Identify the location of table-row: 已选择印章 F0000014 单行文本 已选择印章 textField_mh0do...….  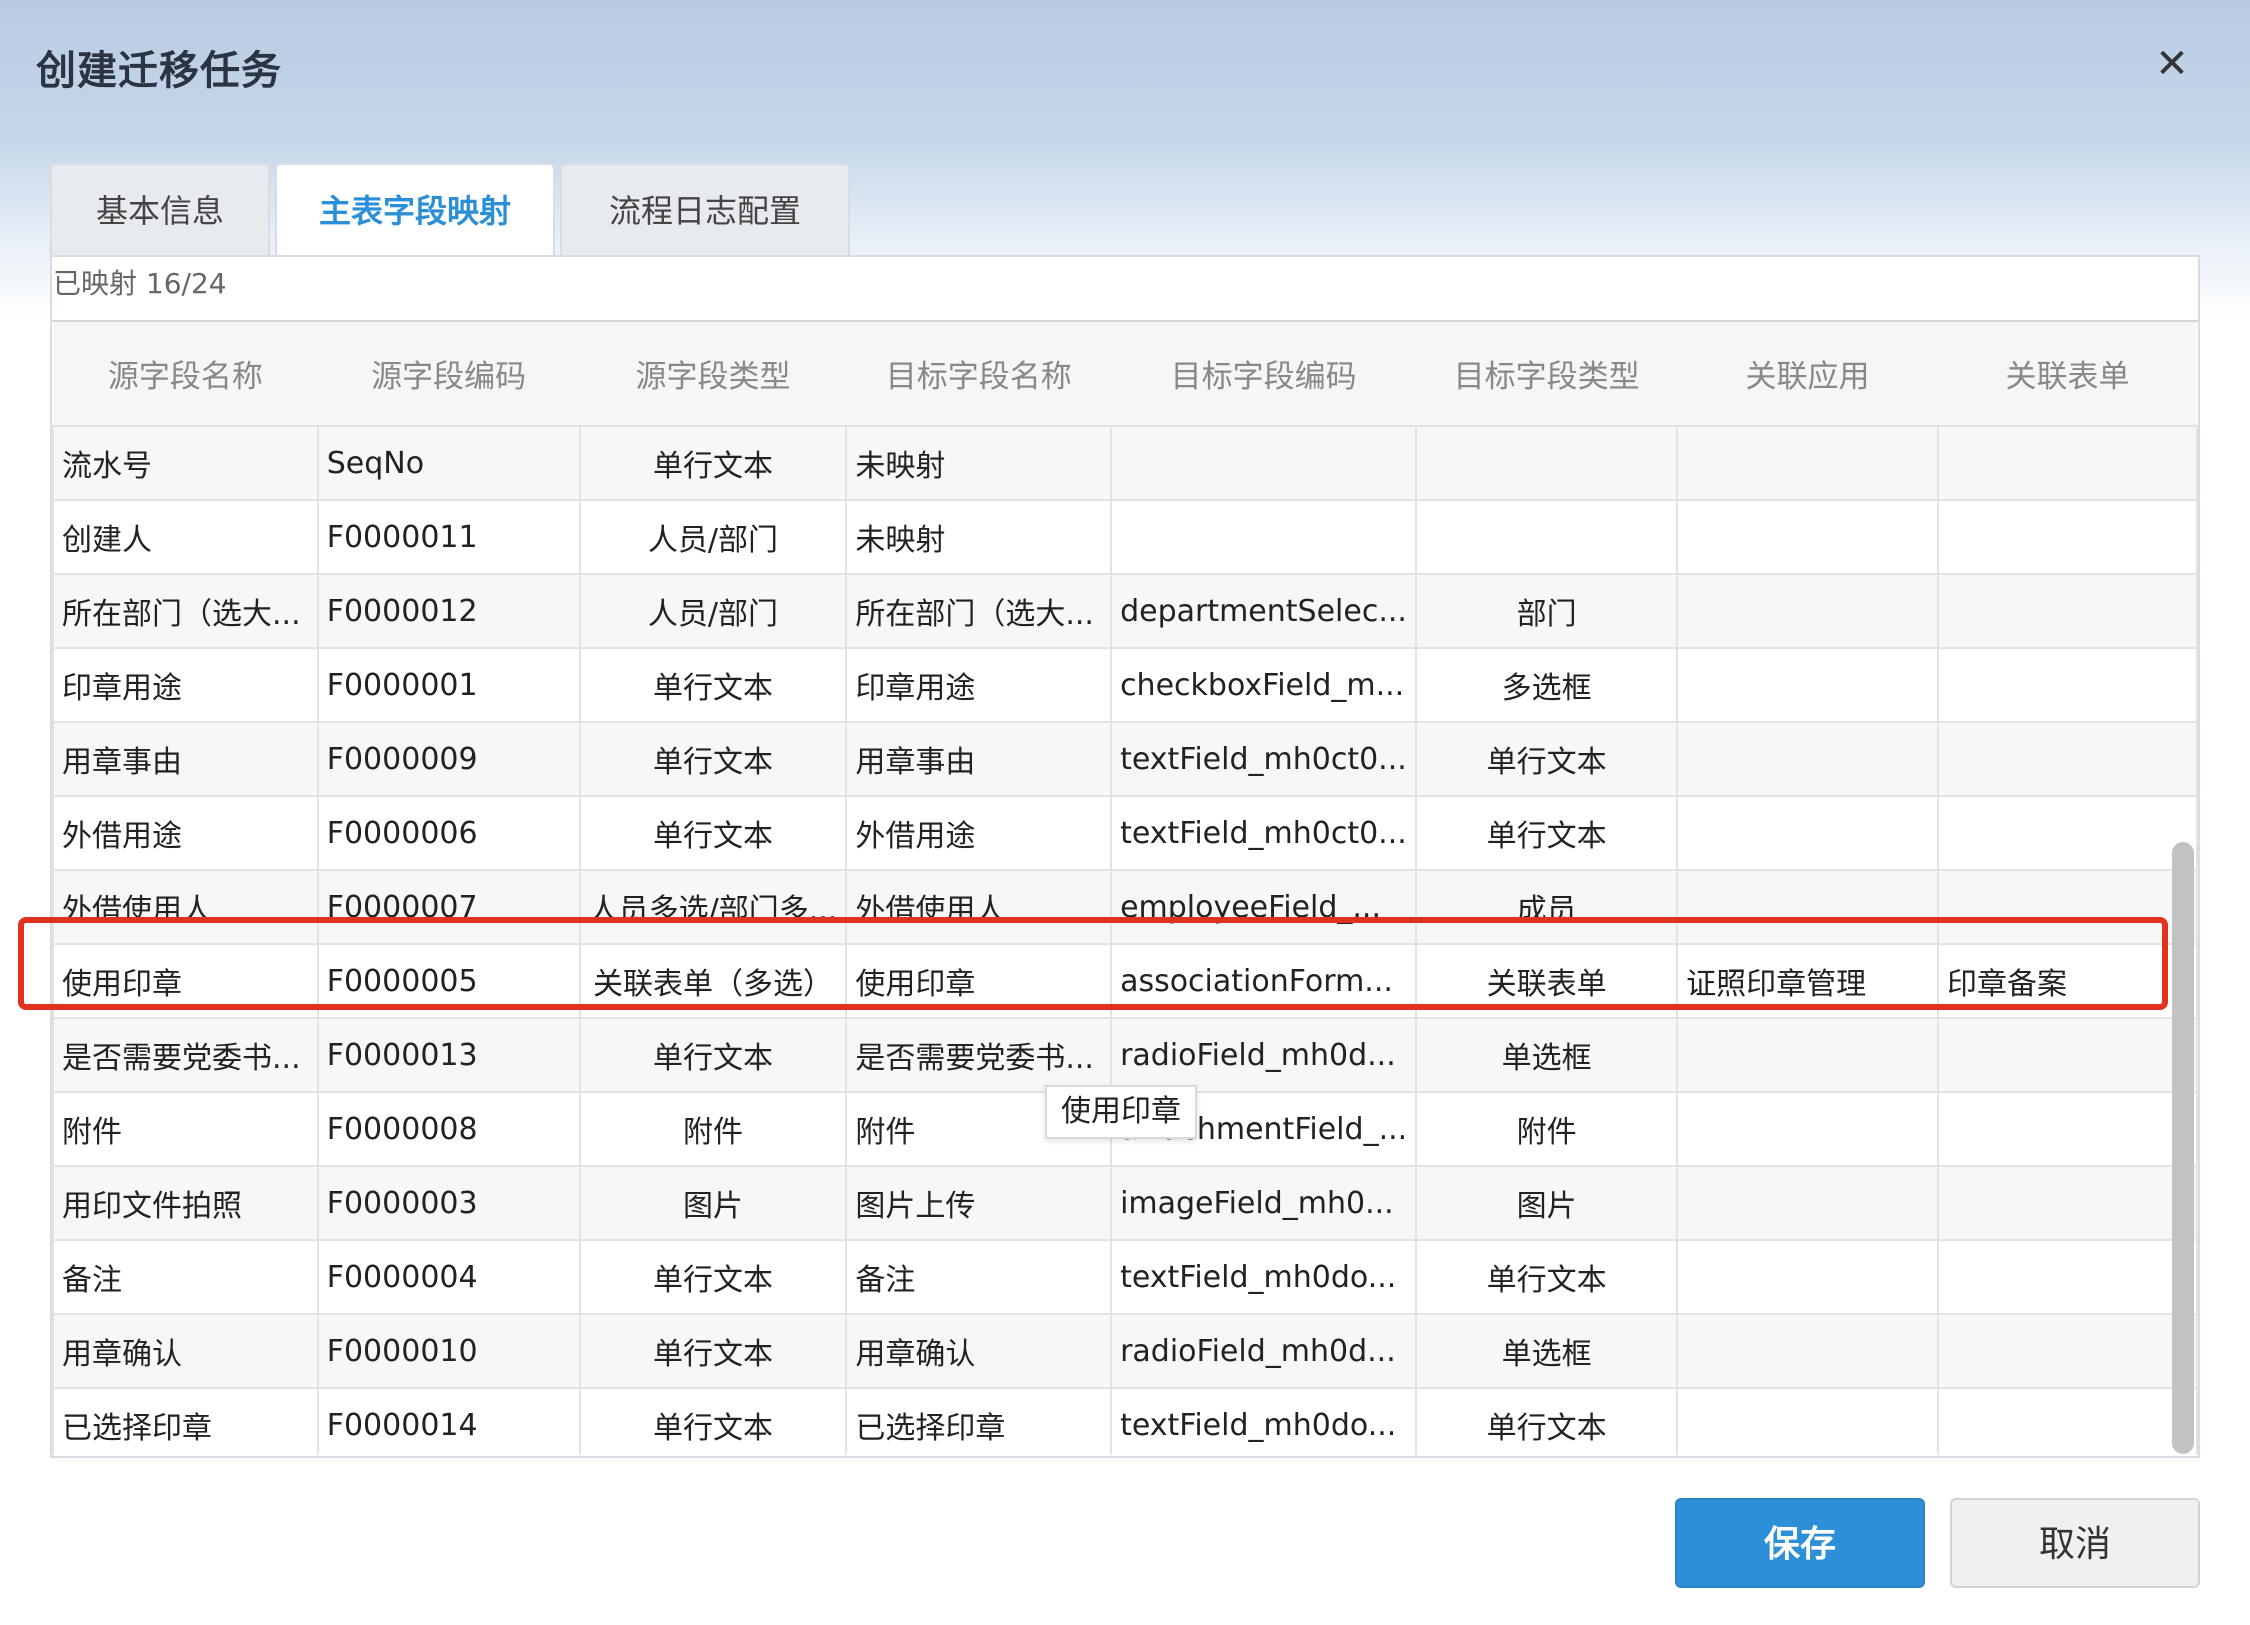
(1125, 1421).